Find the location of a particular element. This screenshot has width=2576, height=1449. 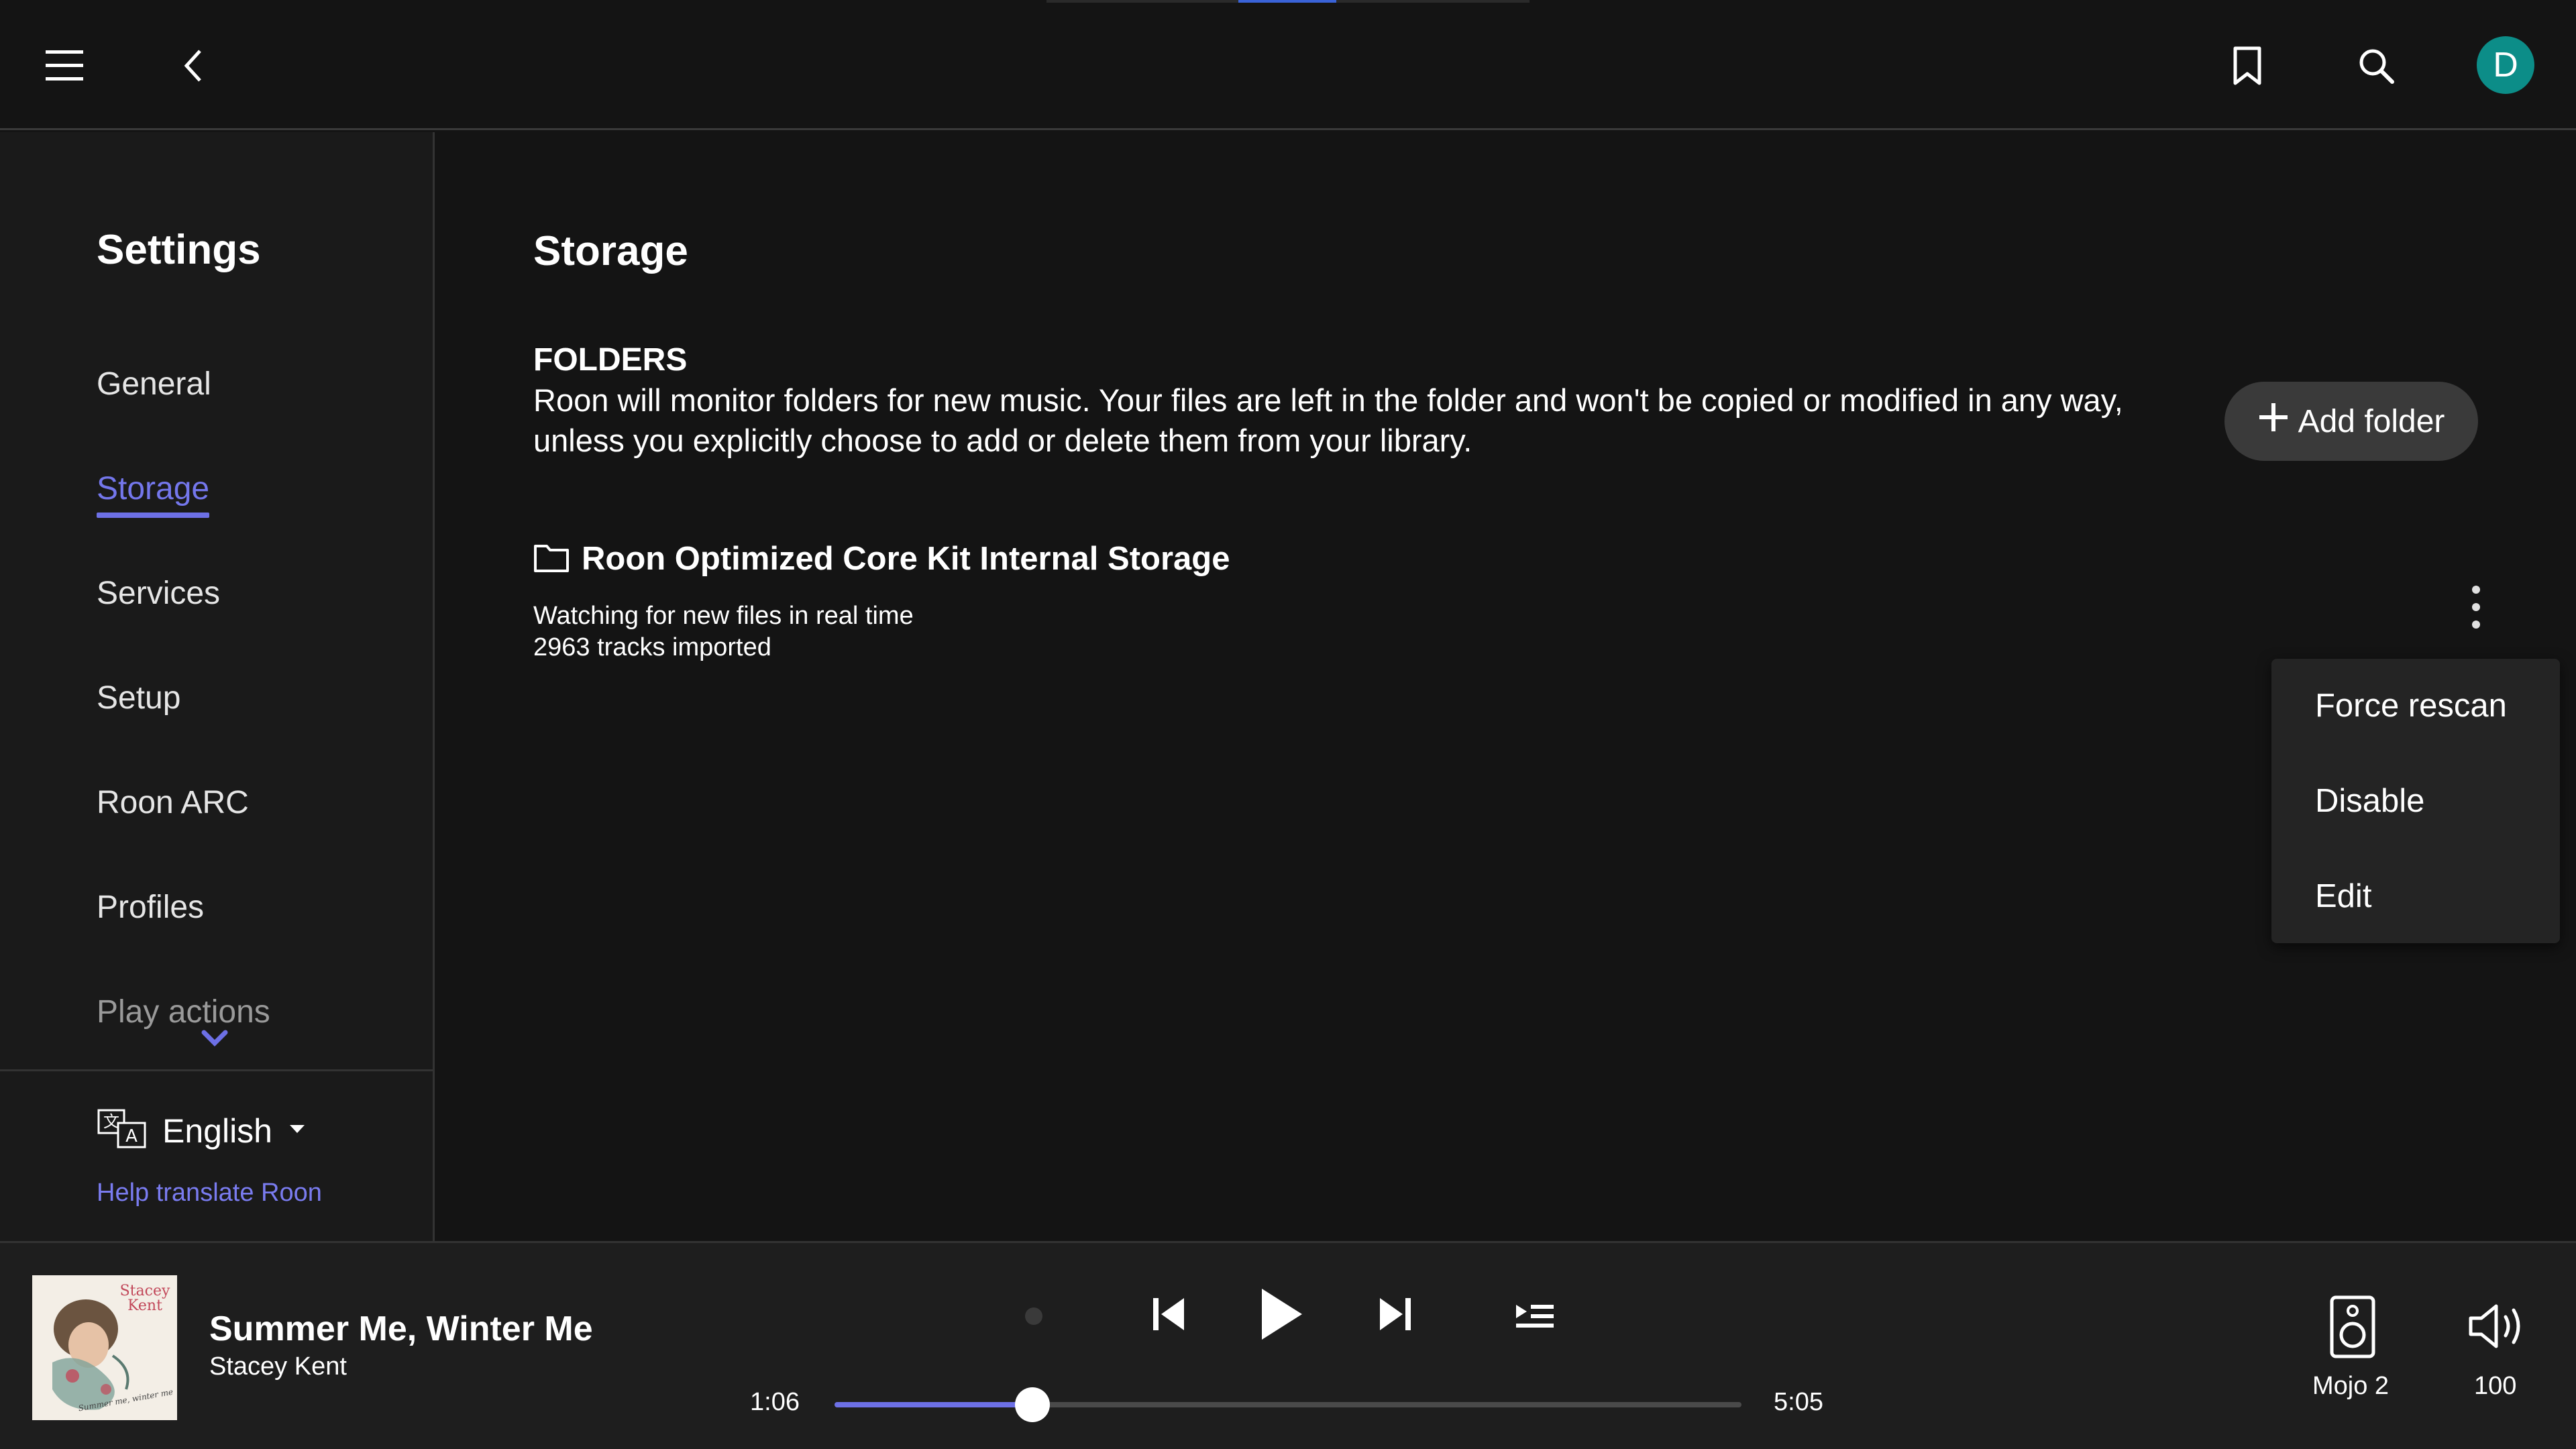

elapsed-time: 1:06 is located at coordinates (775, 1402).